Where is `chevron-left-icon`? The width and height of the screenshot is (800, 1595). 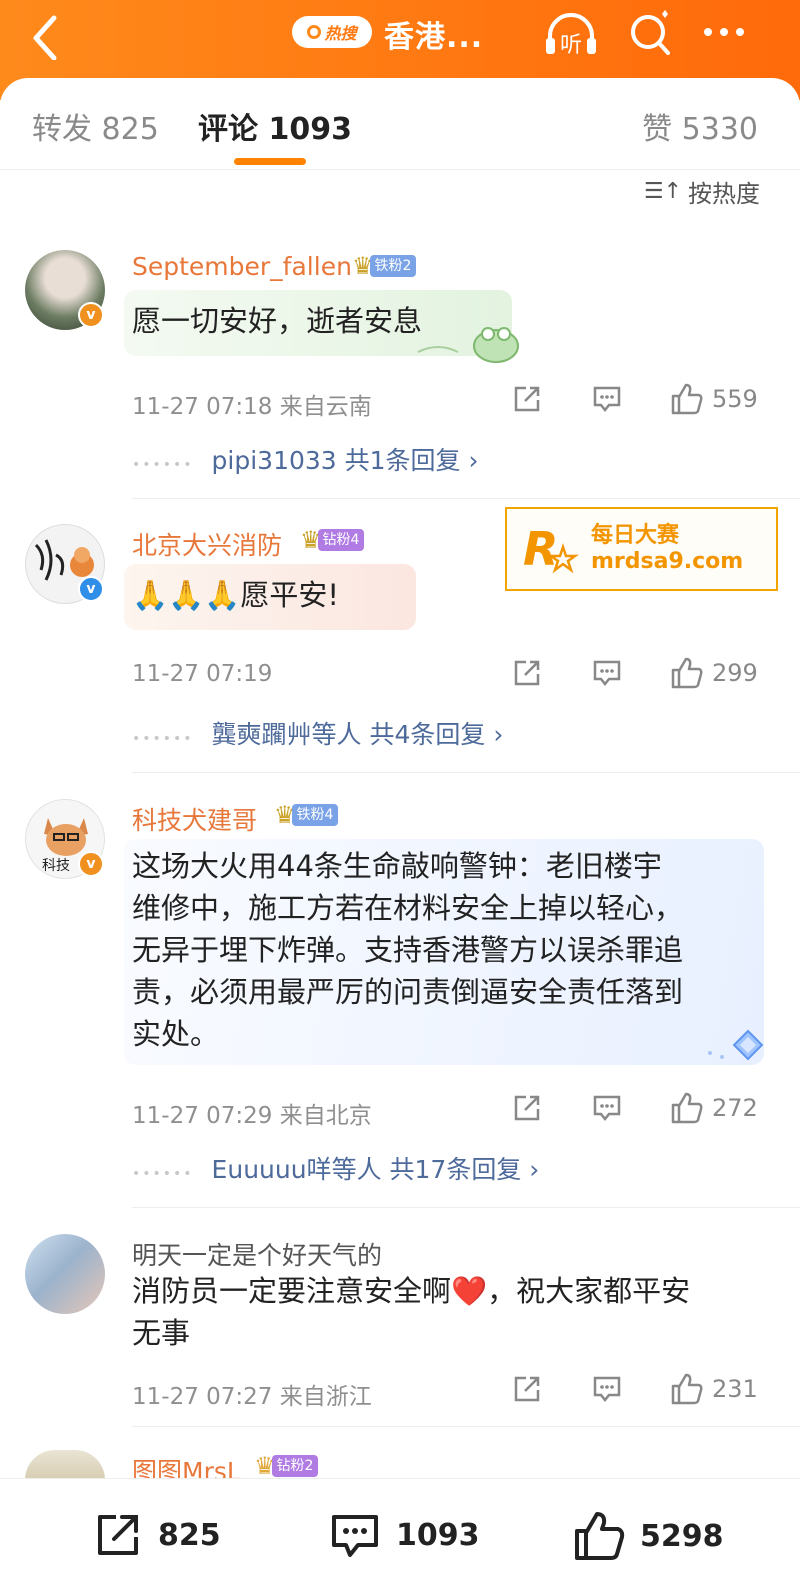
chevron-left-icon is located at coordinates (45, 38).